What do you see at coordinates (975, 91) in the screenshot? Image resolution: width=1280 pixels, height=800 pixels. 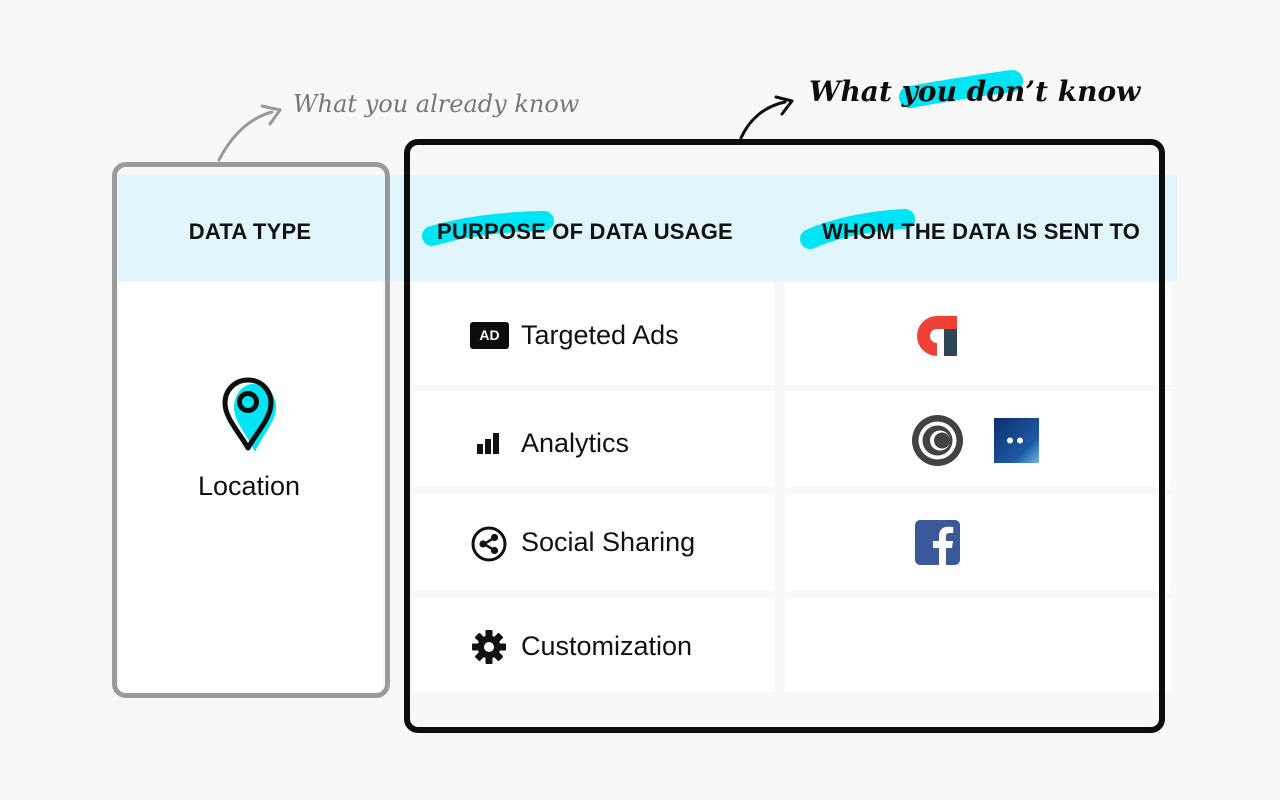 I see `unknown-annotation: What you don’t know` at bounding box center [975, 91].